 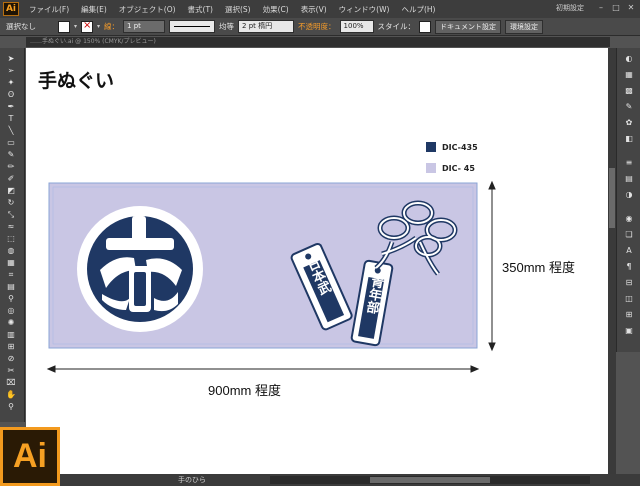 I want to click on gradient-panel-icon: ▤, so click(x=629, y=178).